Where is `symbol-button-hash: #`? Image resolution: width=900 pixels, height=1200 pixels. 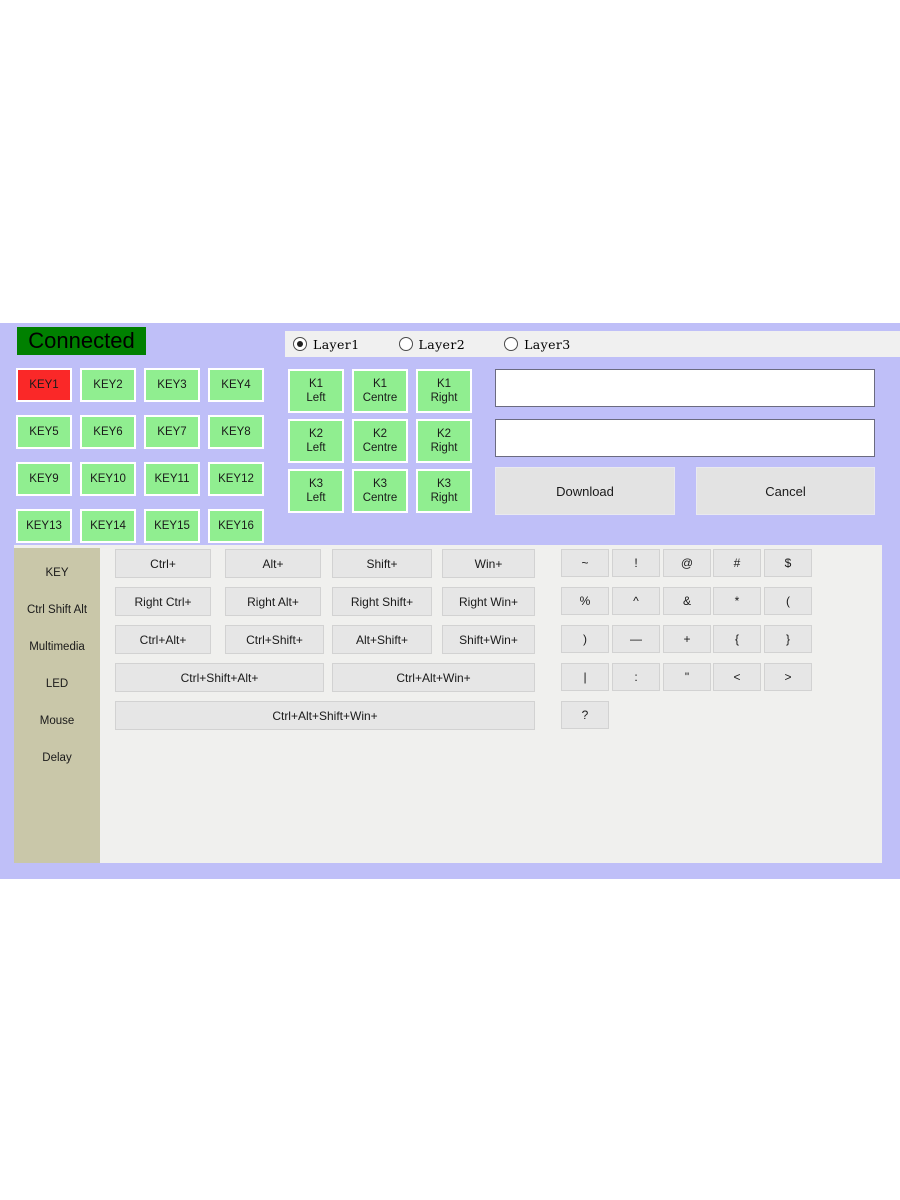 symbol-button-hash: # is located at coordinates (737, 563).